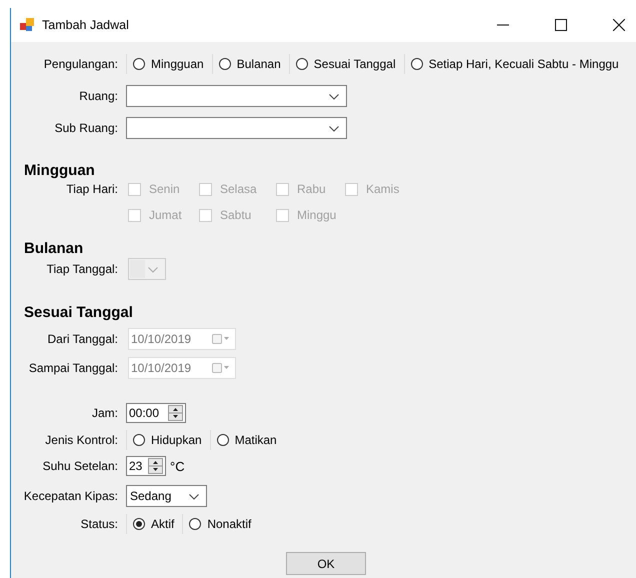 The height and width of the screenshot is (578, 636). I want to click on radio-option: Setiap Hari, Kecuali Sabtu - Minggu, so click(514, 64).